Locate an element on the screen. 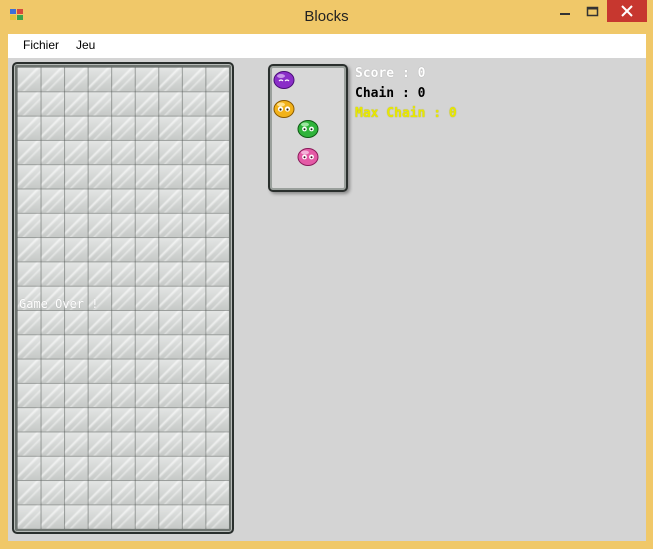 The image size is (653, 549). green-blob-icon is located at coordinates (308, 129).